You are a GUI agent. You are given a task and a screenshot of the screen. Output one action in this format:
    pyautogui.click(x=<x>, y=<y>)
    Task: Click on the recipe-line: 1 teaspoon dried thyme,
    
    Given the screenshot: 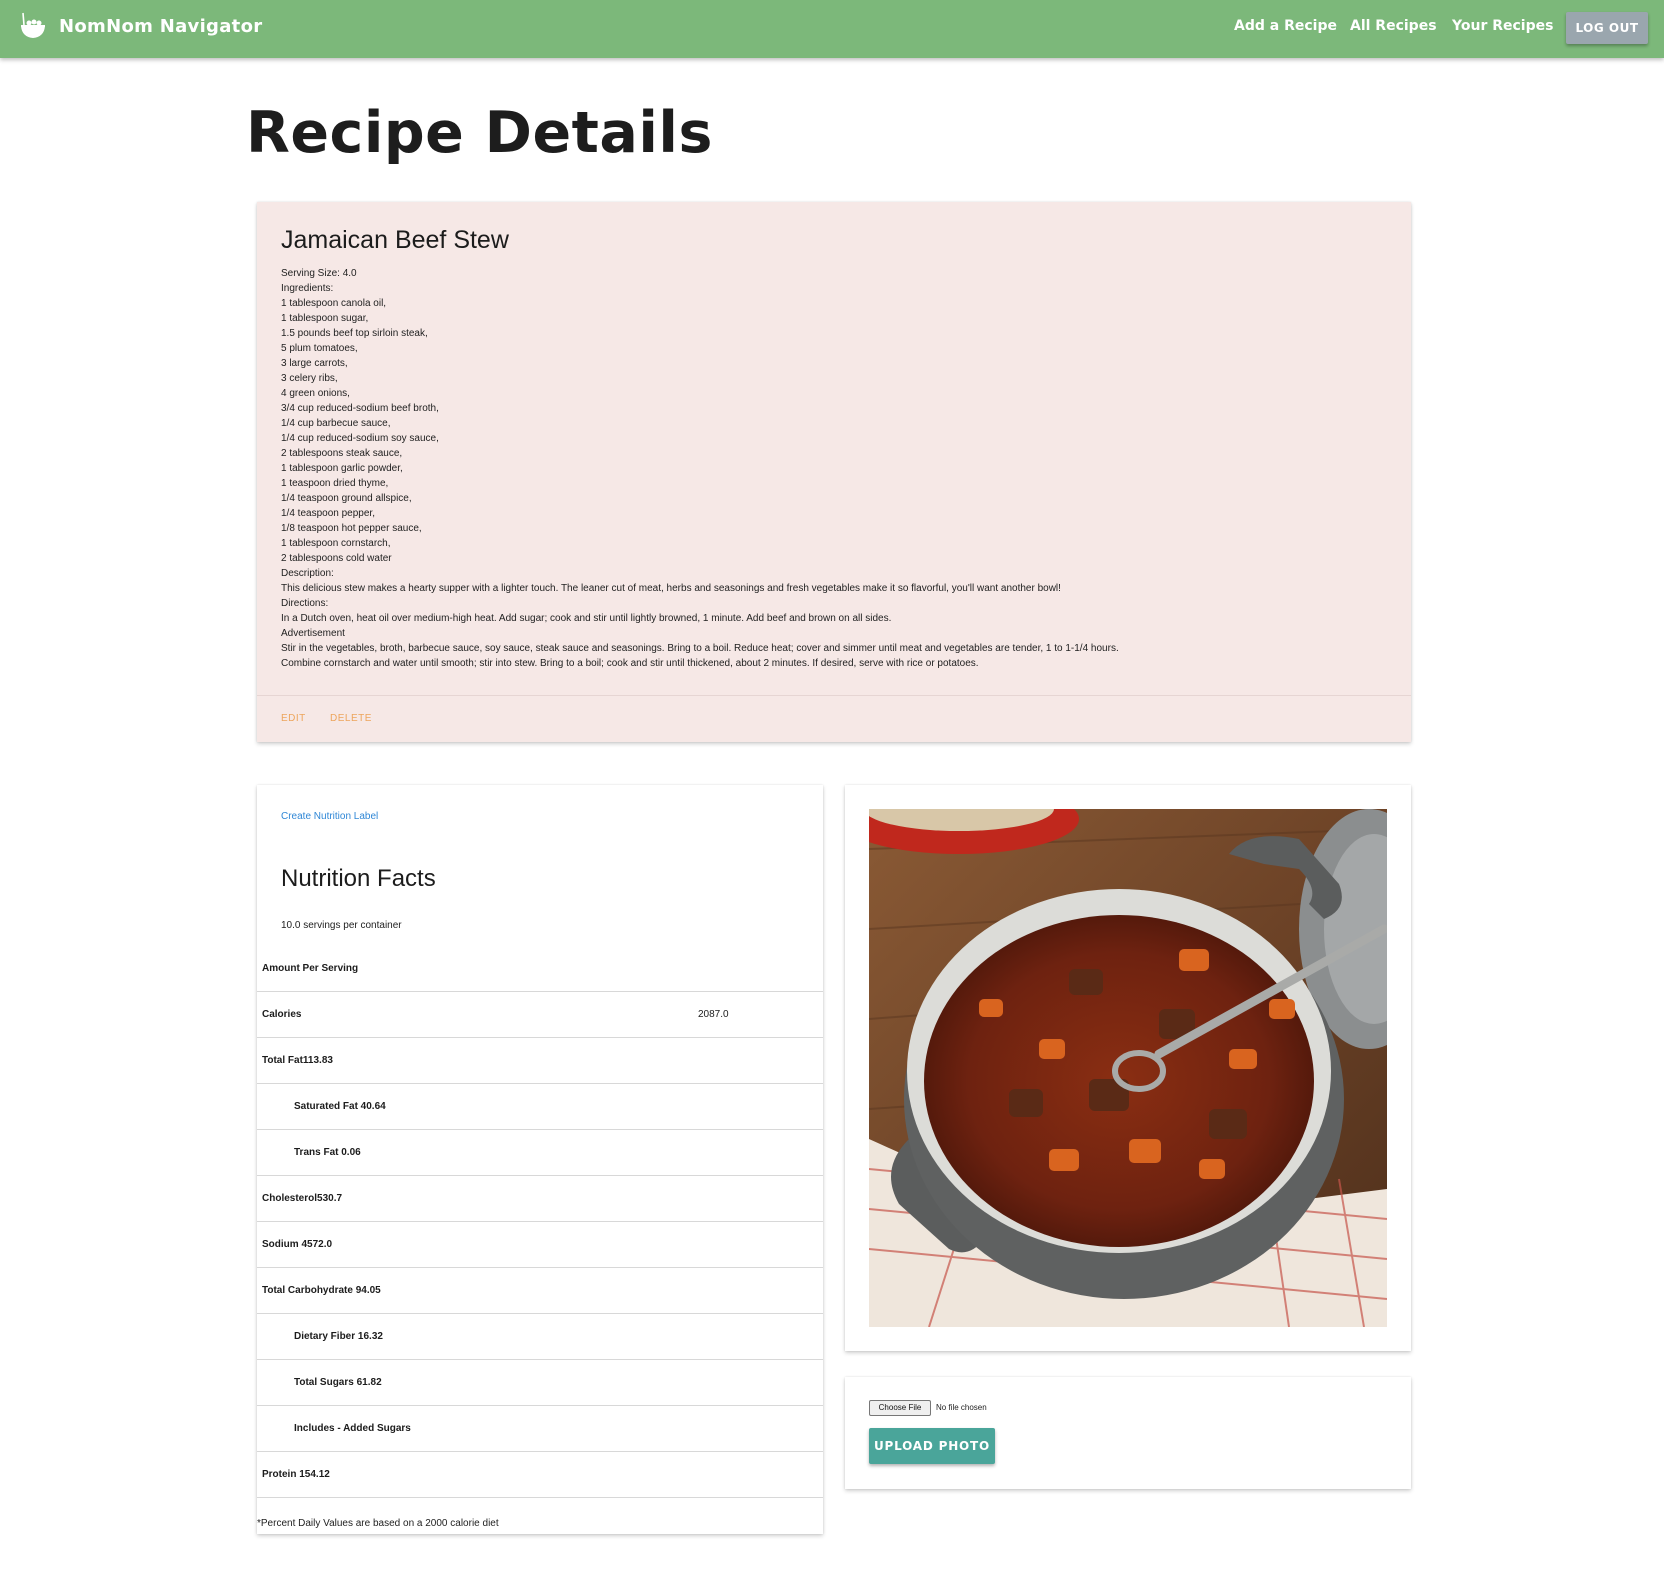 What is the action you would take?
    pyautogui.click(x=335, y=483)
    